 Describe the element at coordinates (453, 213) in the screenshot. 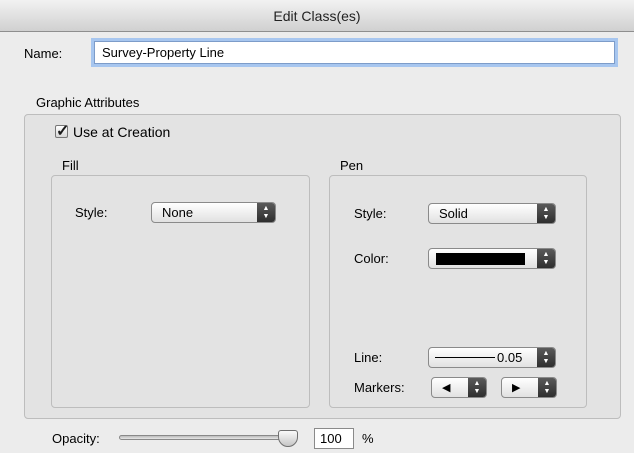

I see `pen-style-value: Solid` at that location.